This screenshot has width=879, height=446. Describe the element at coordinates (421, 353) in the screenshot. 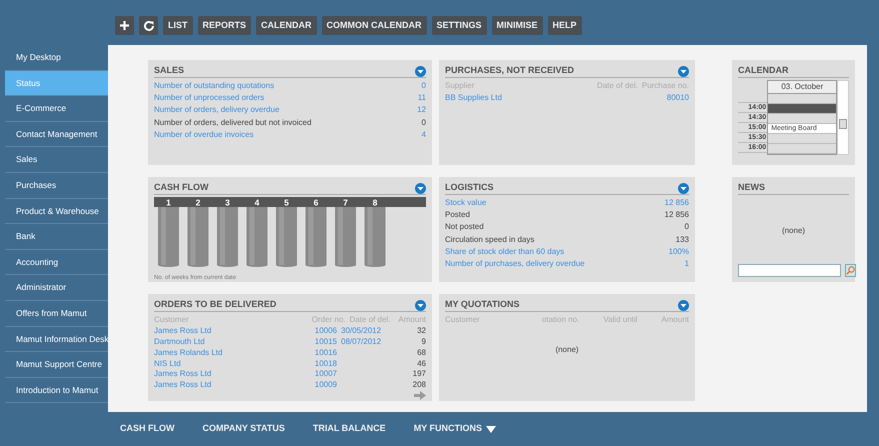

I see `value: 68` at that location.